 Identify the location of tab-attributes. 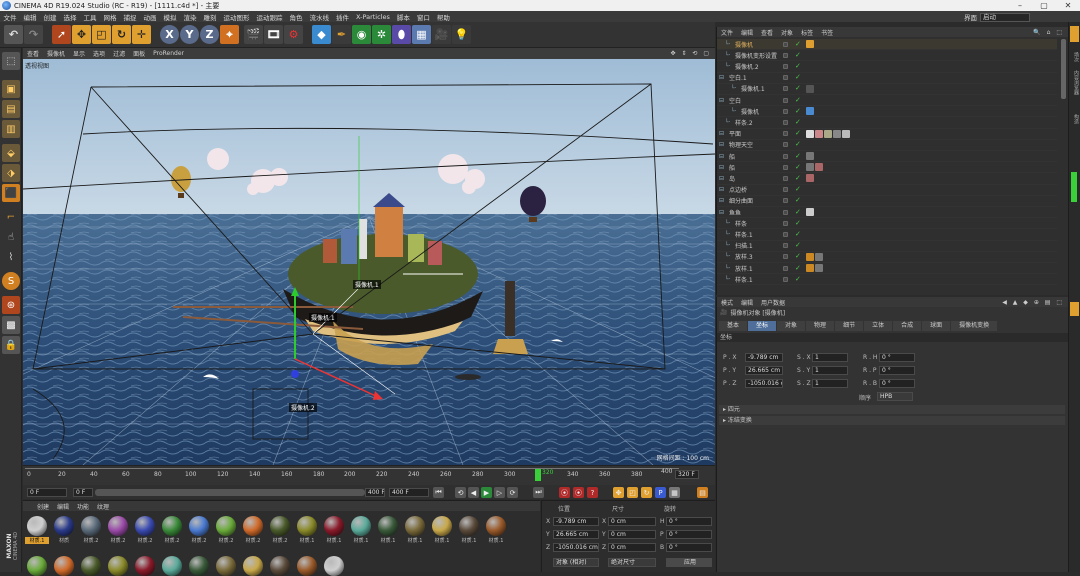
(1074, 309).